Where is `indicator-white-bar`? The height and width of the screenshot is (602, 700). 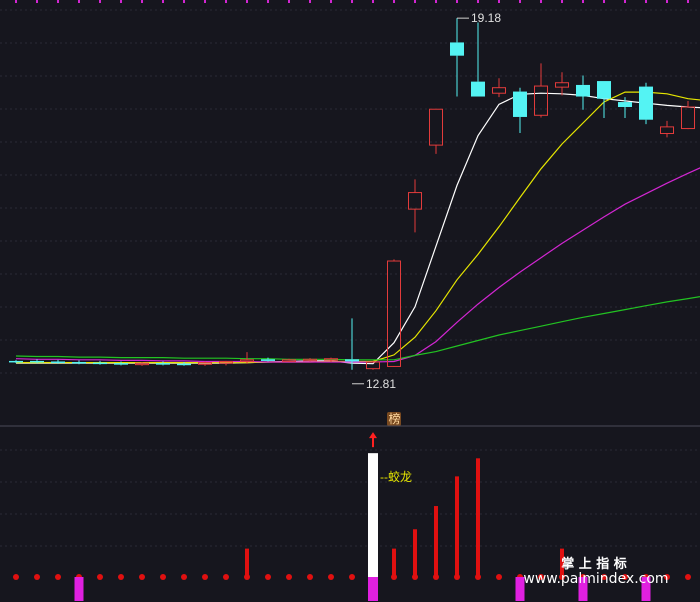
indicator-white-bar is located at coordinates (373, 515).